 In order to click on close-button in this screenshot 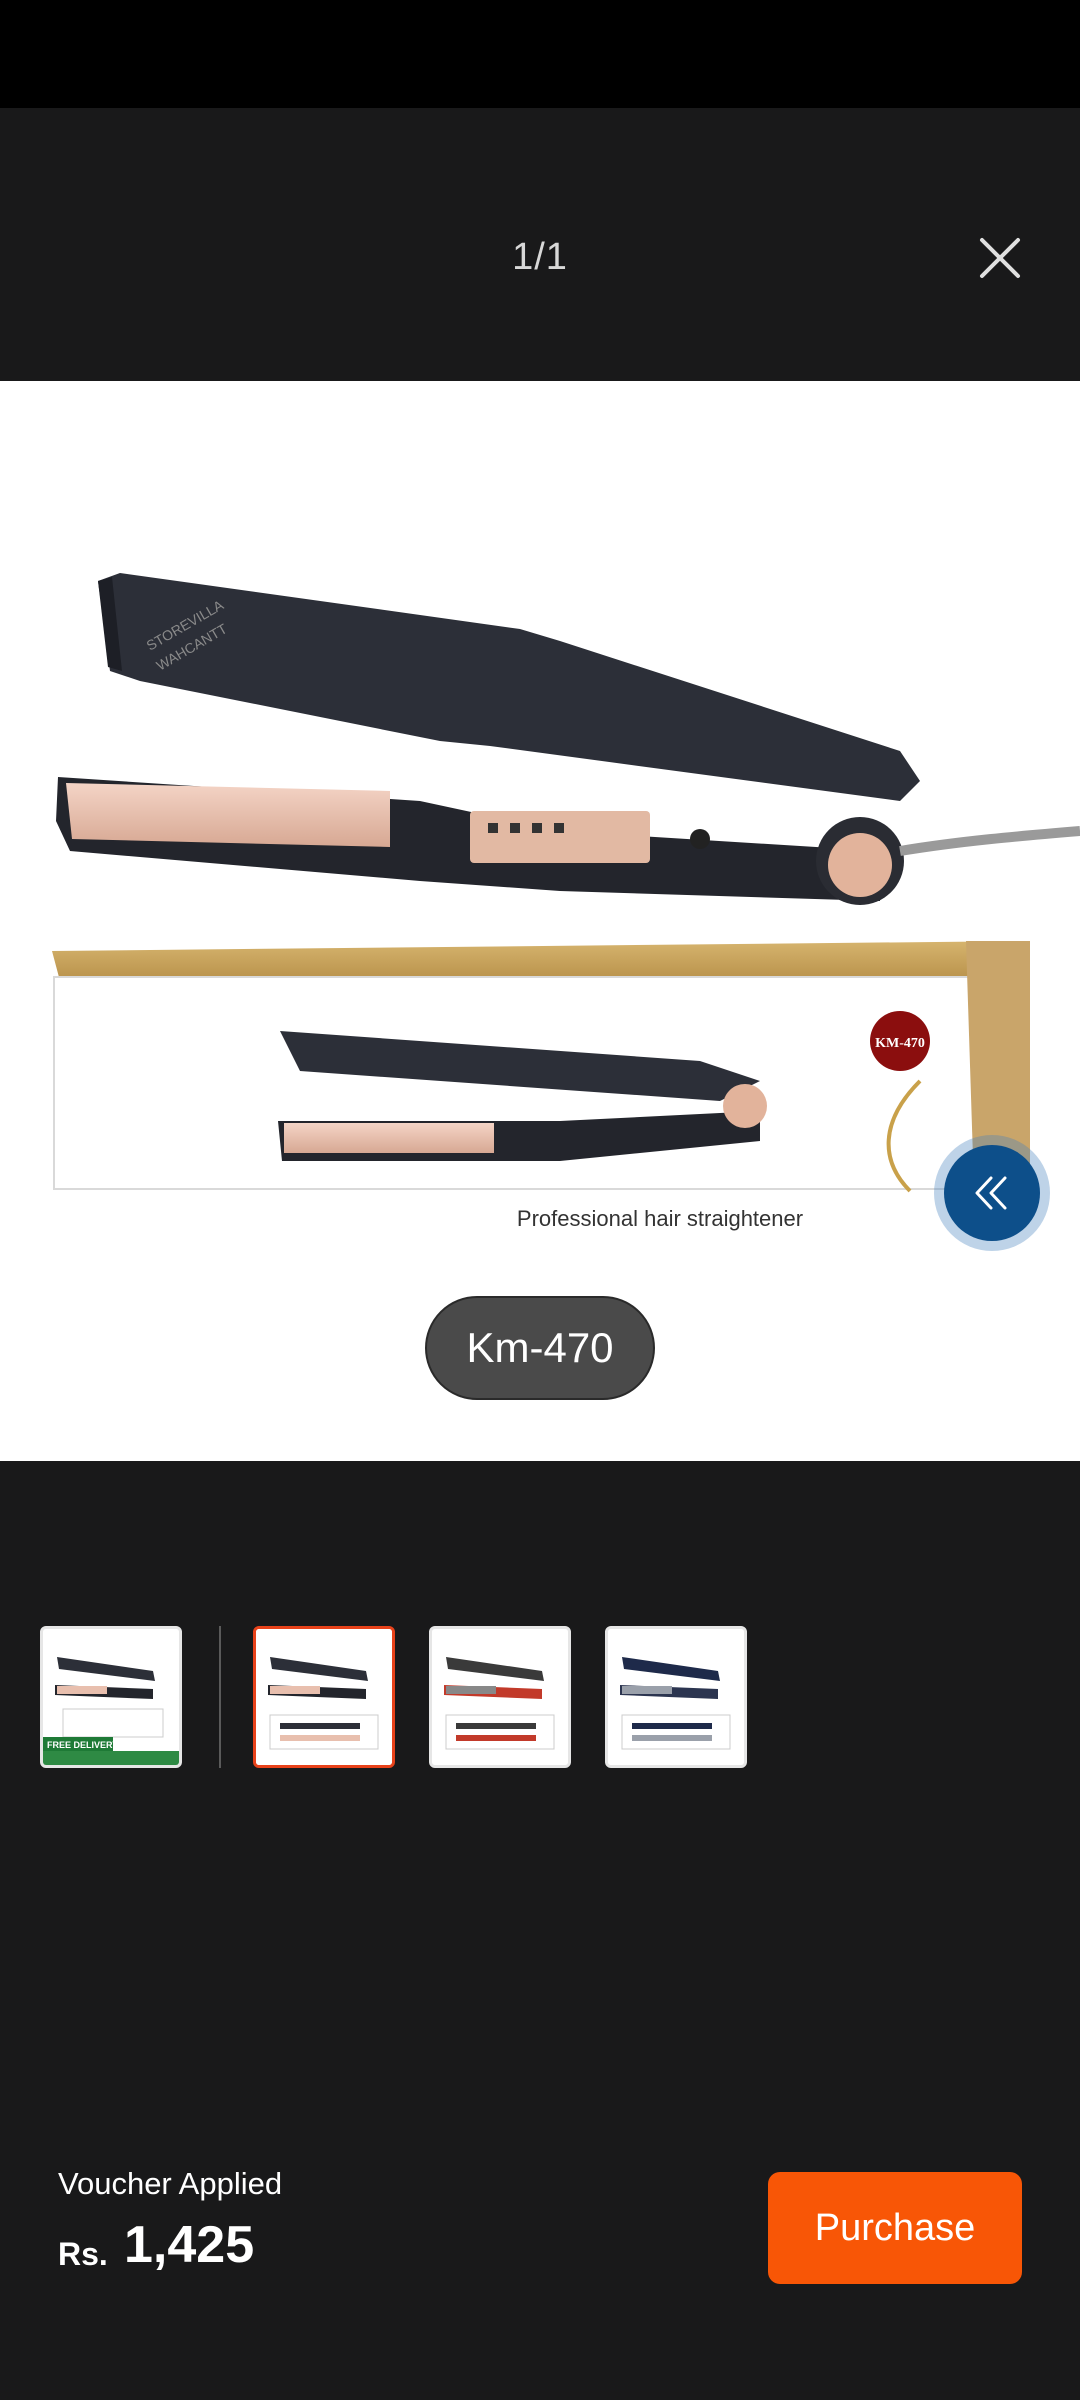, I will do `click(1000, 258)`.